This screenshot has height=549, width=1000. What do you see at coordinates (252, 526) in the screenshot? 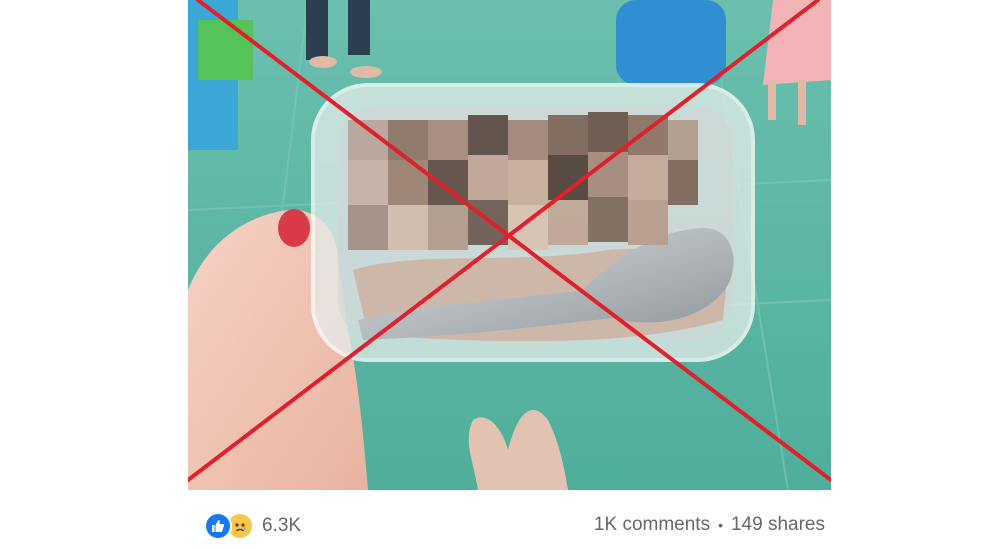
I see `reactions-summary: 6.3K` at bounding box center [252, 526].